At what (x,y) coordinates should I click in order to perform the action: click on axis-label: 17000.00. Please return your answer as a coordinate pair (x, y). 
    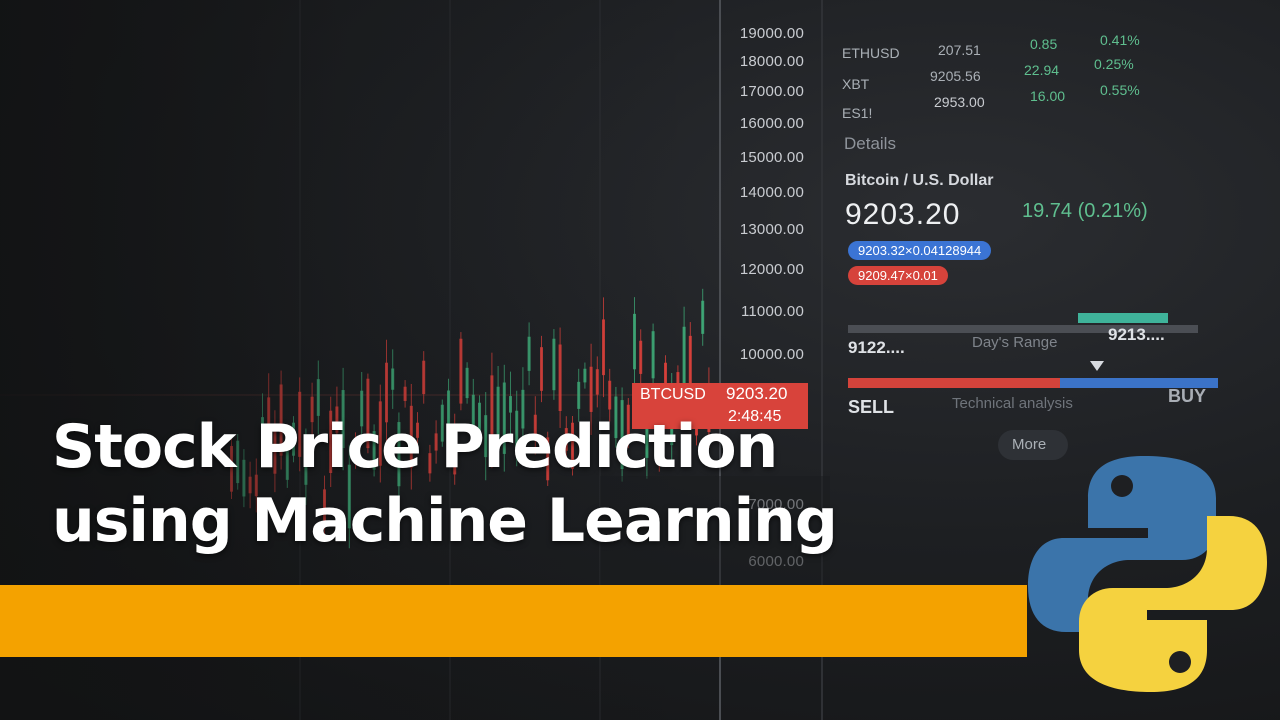
    Looking at the image, I should click on (771, 91).